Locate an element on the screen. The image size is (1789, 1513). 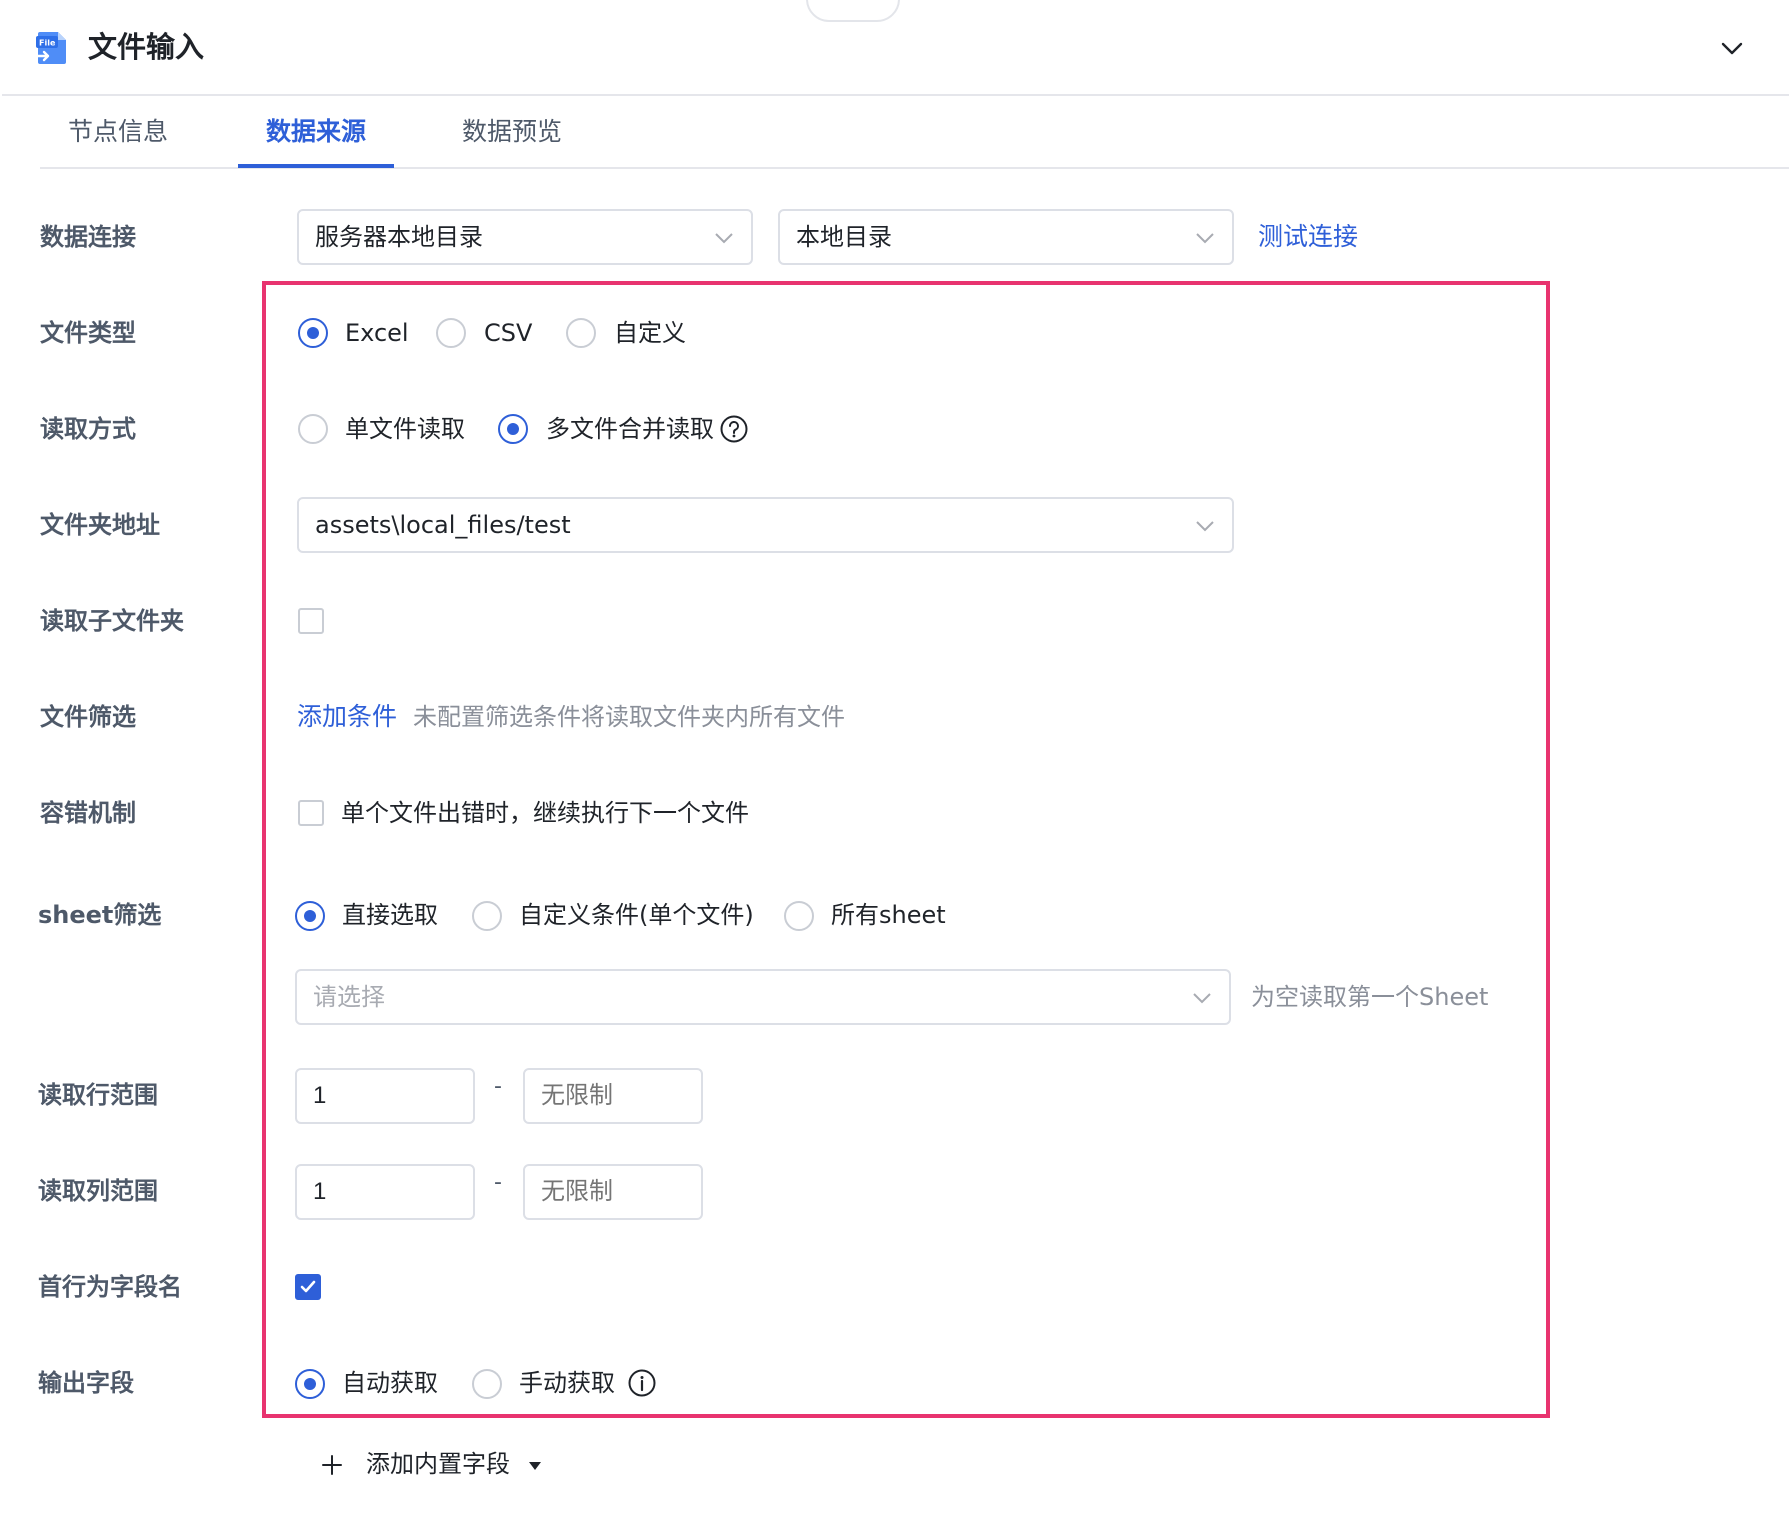
tab-data-source: 数据来源 is located at coordinates (316, 139).